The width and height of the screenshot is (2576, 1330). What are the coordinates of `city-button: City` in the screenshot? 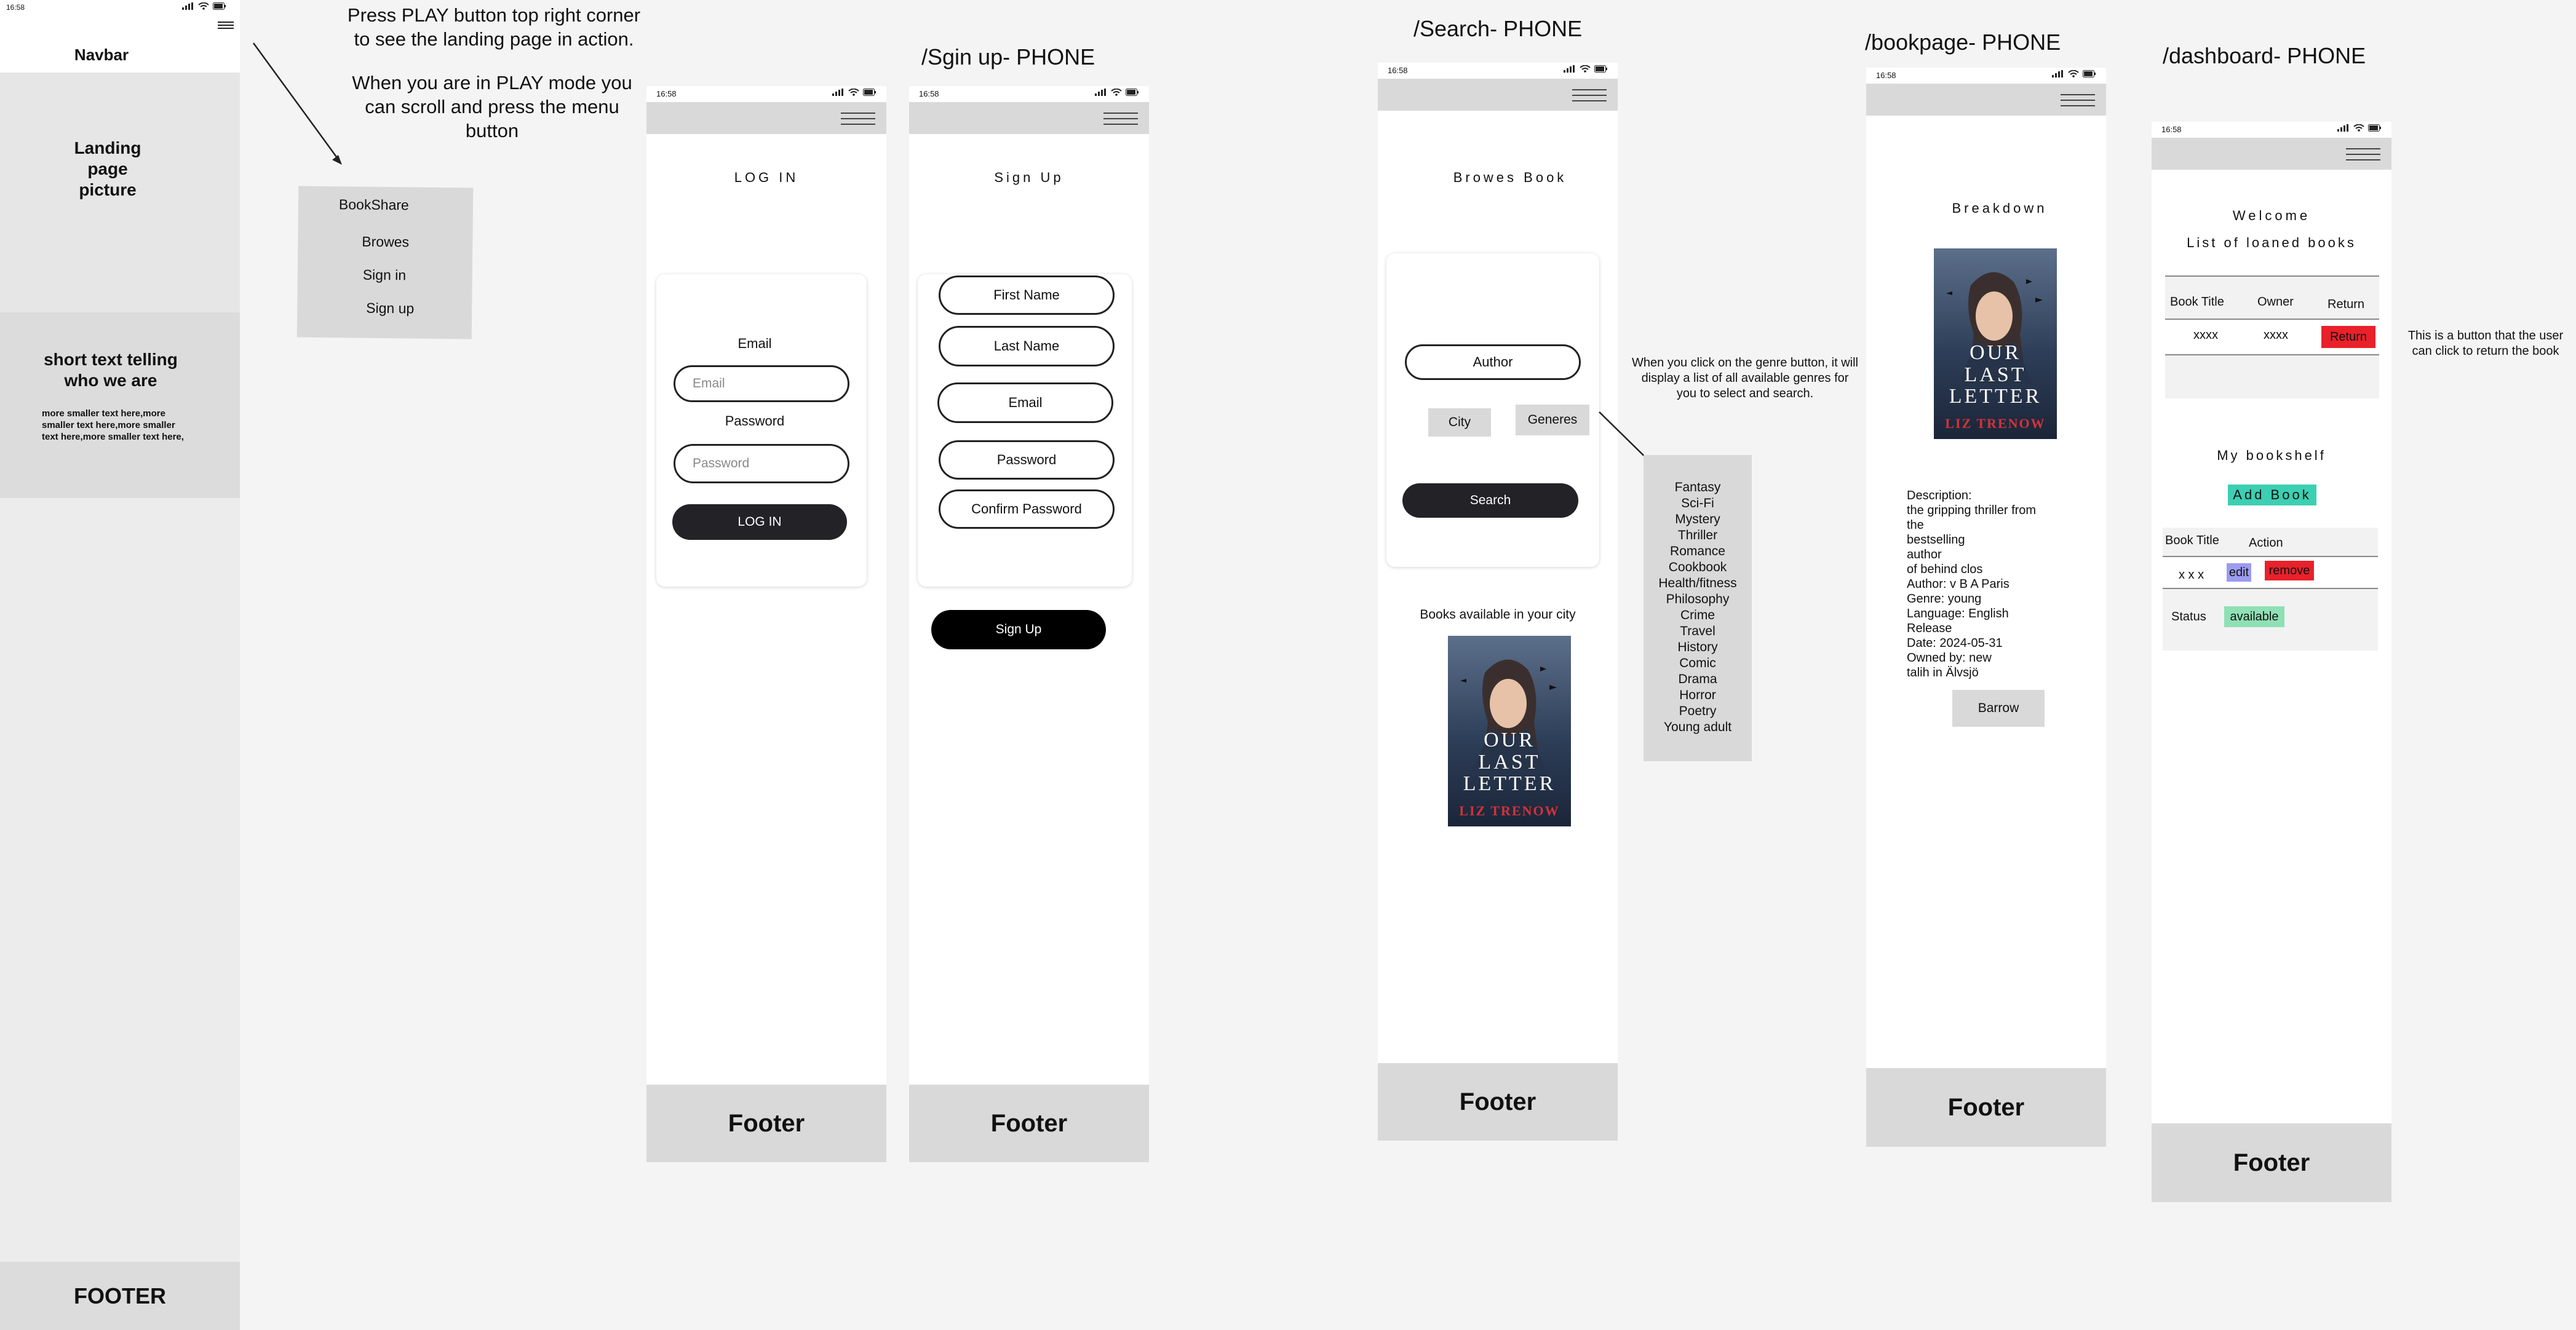 It's located at (1459, 422).